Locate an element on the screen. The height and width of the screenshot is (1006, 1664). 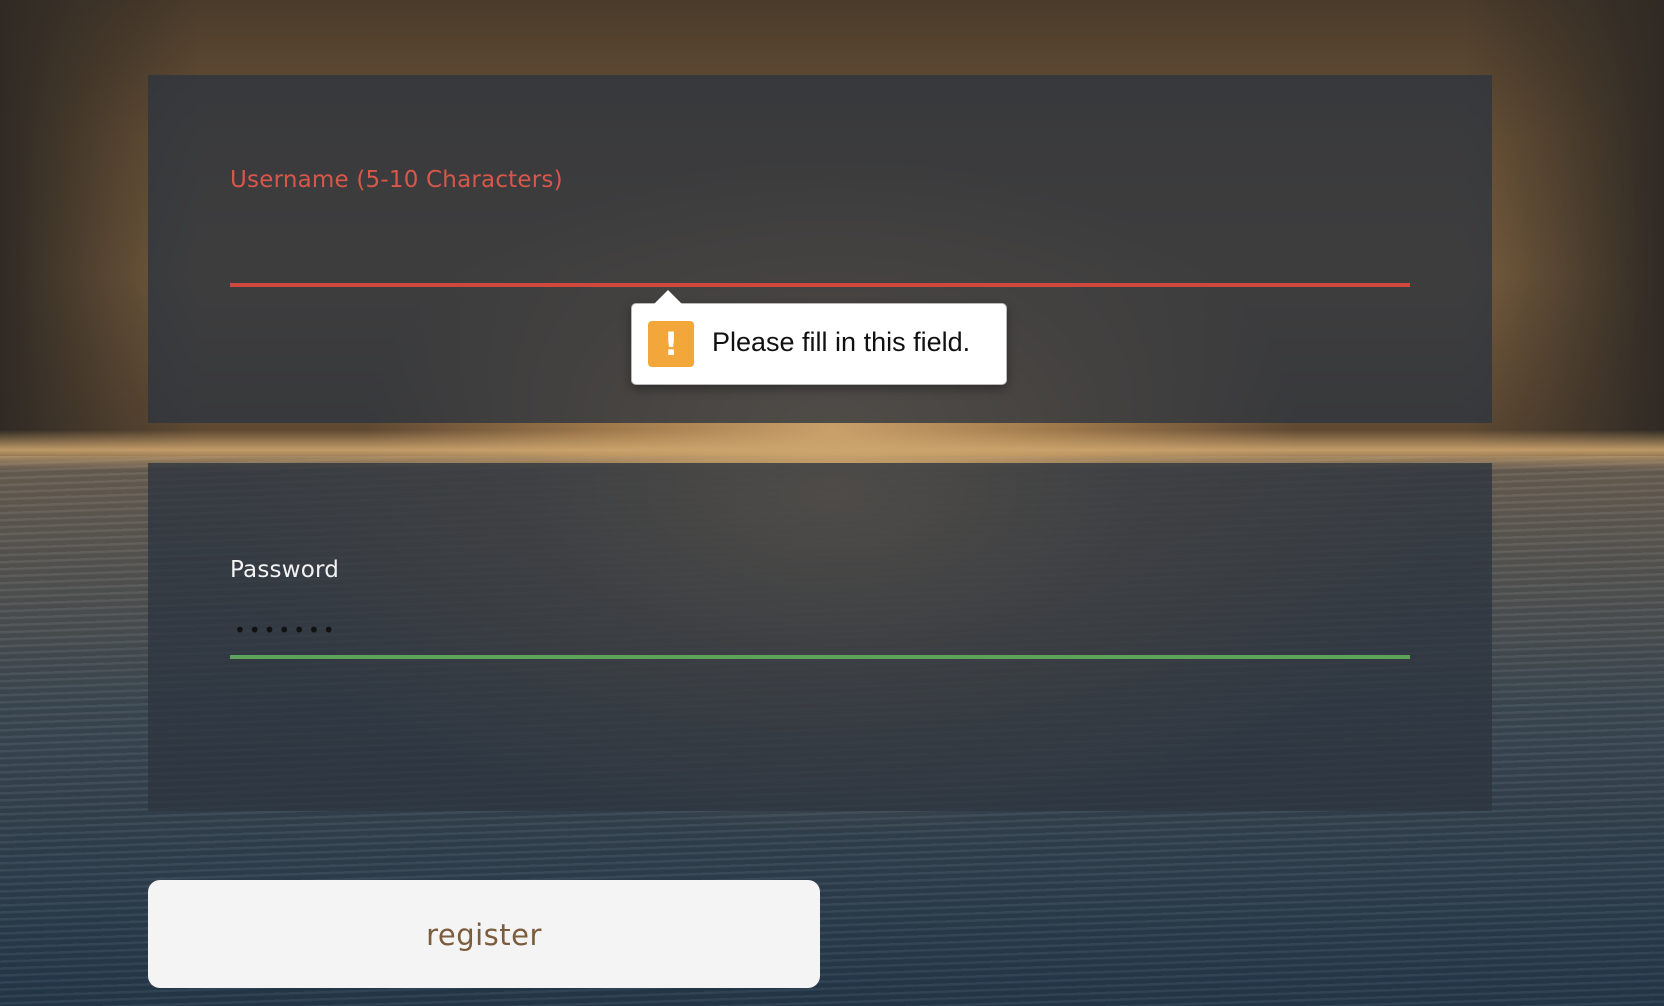
password-value: ••••••• is located at coordinates (286, 630).